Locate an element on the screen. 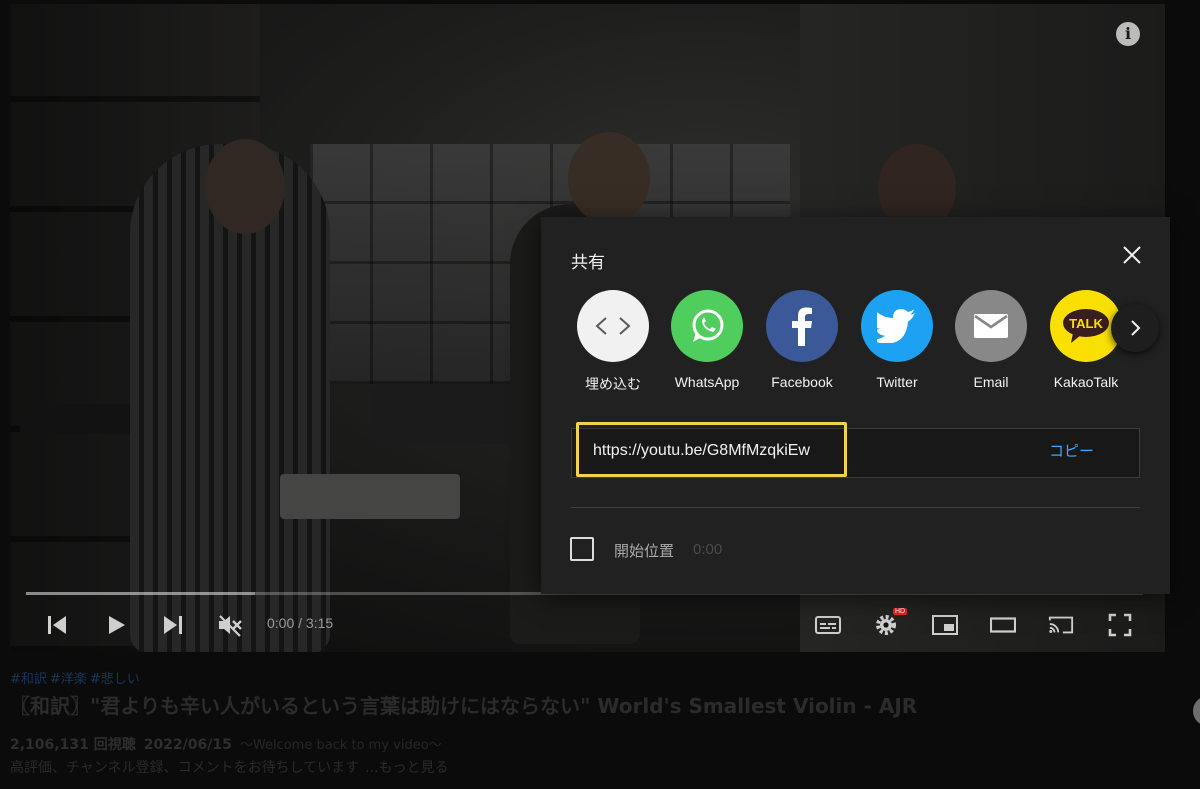  share-circle-whatsapp is located at coordinates (707, 326).